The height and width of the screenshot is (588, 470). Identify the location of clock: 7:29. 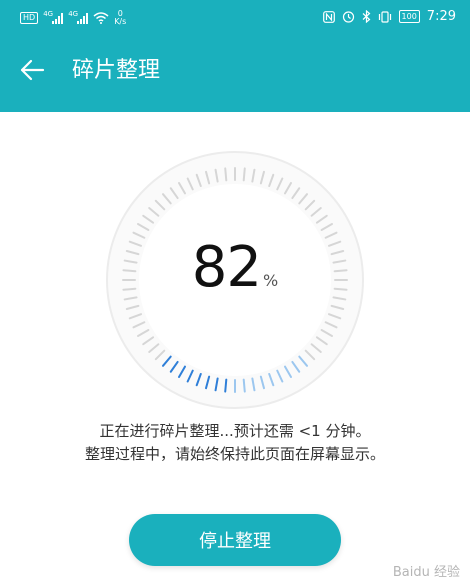
(441, 16).